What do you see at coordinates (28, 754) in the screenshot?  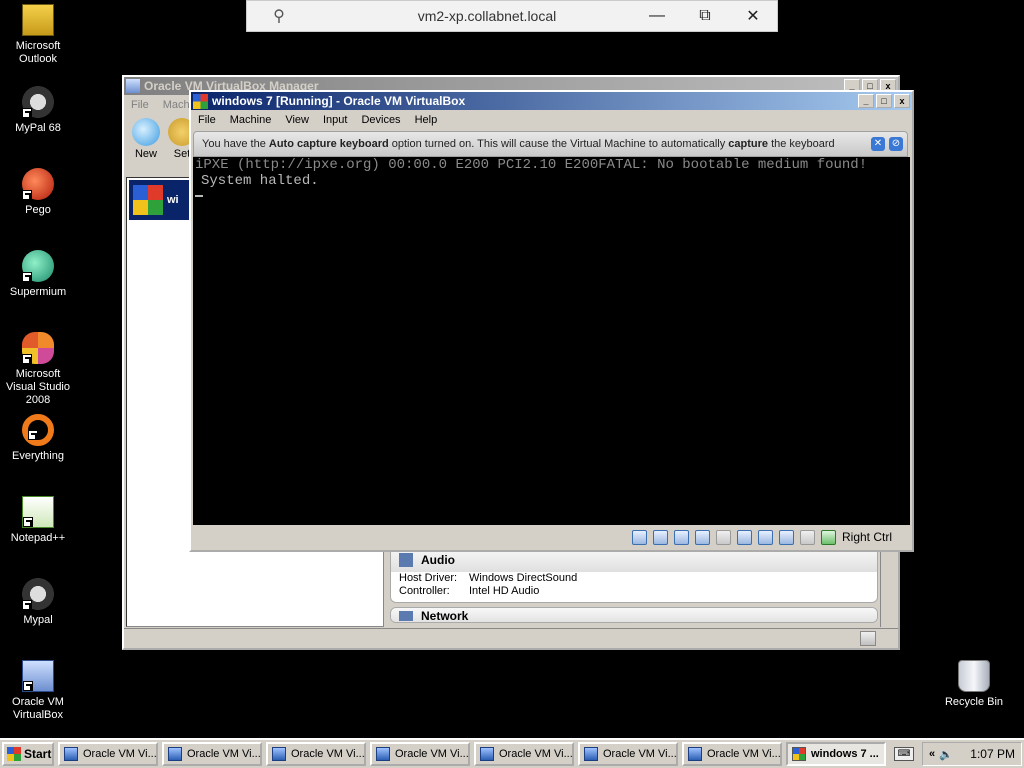 I see `start-button: Start` at bounding box center [28, 754].